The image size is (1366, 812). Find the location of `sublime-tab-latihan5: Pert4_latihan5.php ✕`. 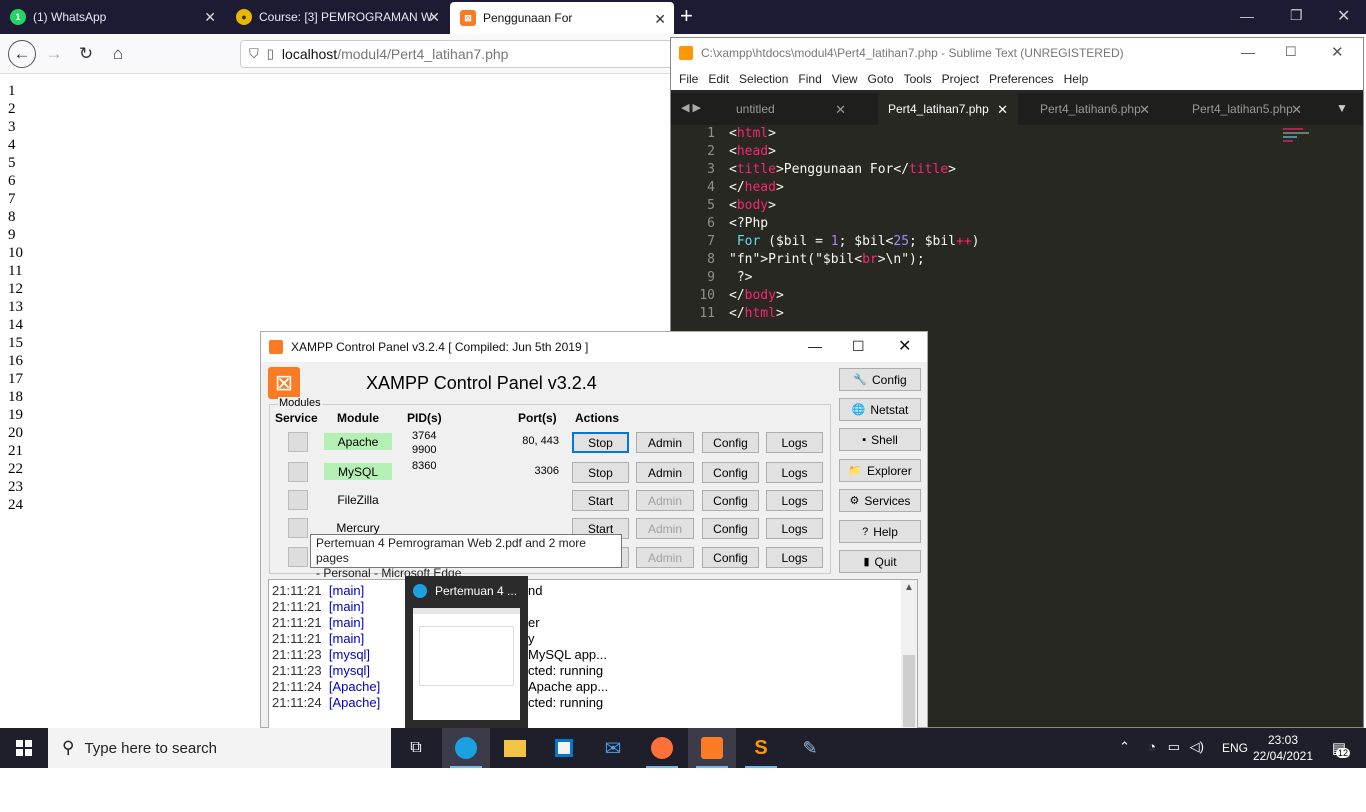

sublime-tab-latihan5: Pert4_latihan5.php ✕ is located at coordinates (1247, 109).